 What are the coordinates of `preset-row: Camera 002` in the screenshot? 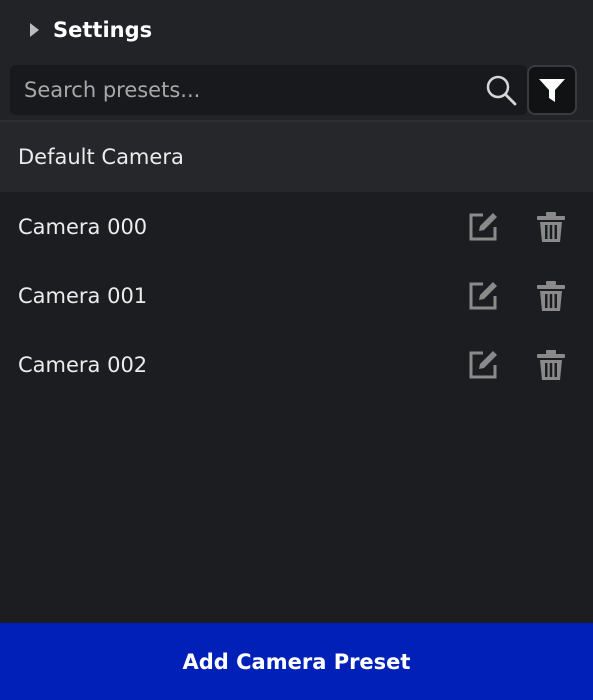 It's located at (296, 364).